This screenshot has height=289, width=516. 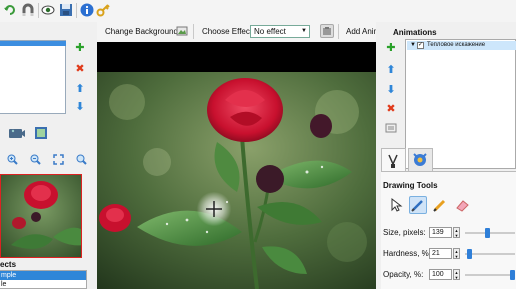 I want to click on effect-select: No effect ▼, so click(x=280, y=31).